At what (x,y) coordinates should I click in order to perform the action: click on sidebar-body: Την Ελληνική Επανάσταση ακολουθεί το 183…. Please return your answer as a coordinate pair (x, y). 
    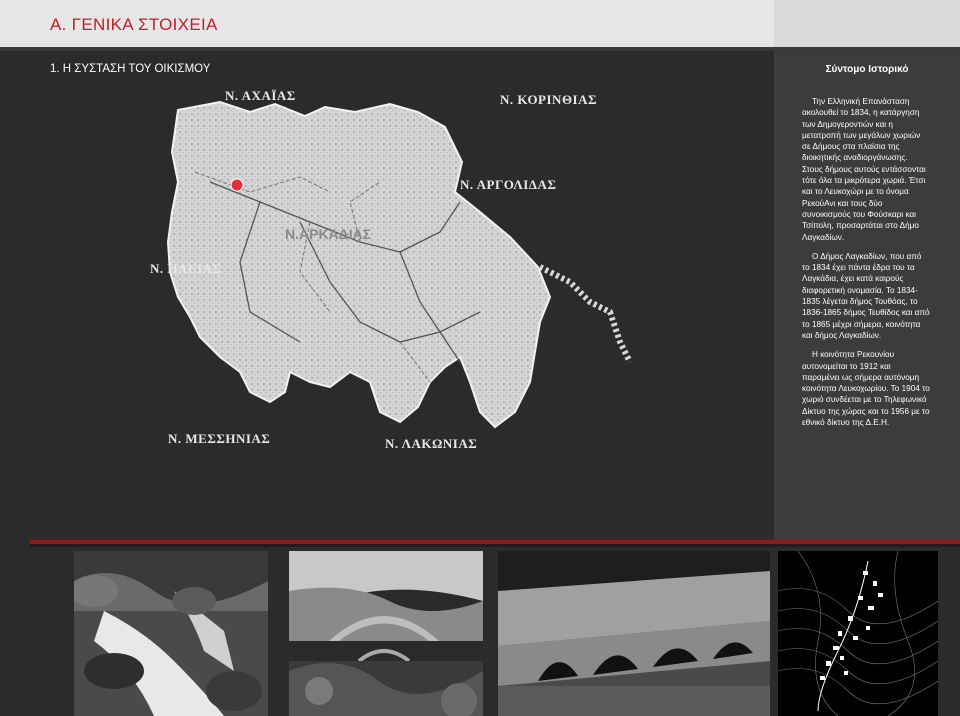
    Looking at the image, I should click on (866, 266).